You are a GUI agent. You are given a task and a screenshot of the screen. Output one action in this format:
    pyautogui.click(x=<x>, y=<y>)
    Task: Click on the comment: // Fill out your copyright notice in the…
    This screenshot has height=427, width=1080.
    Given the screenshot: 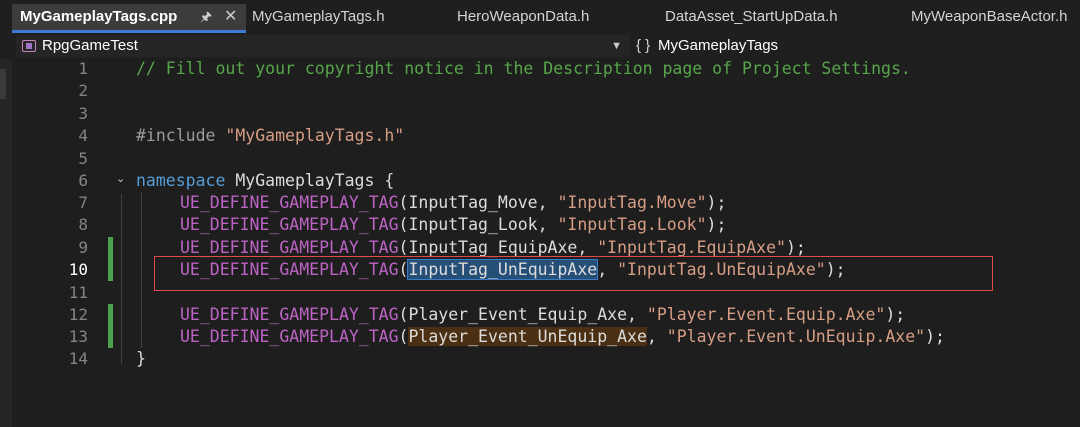 What is the action you would take?
    pyautogui.click(x=523, y=68)
    